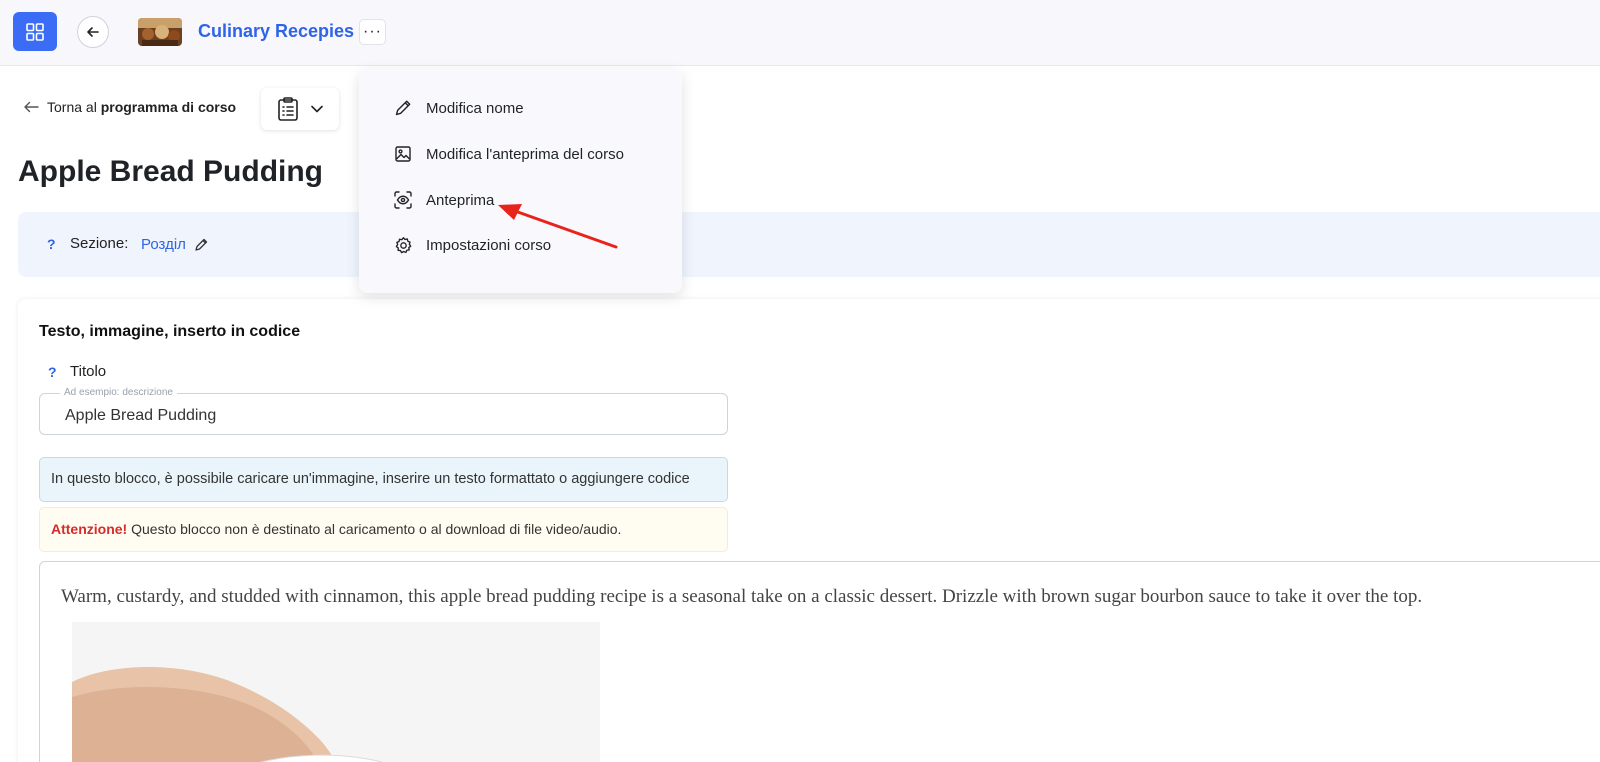  Describe the element at coordinates (163, 244) in the screenshot. I see `section-name: Розділ` at that location.